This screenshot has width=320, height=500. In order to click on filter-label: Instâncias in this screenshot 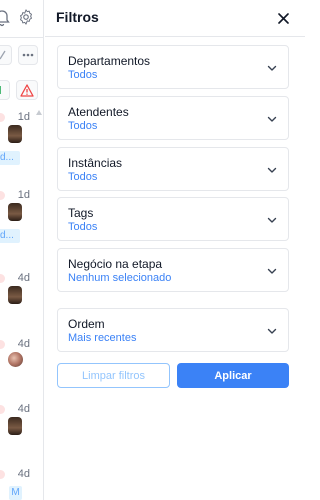, I will do `click(95, 163)`.